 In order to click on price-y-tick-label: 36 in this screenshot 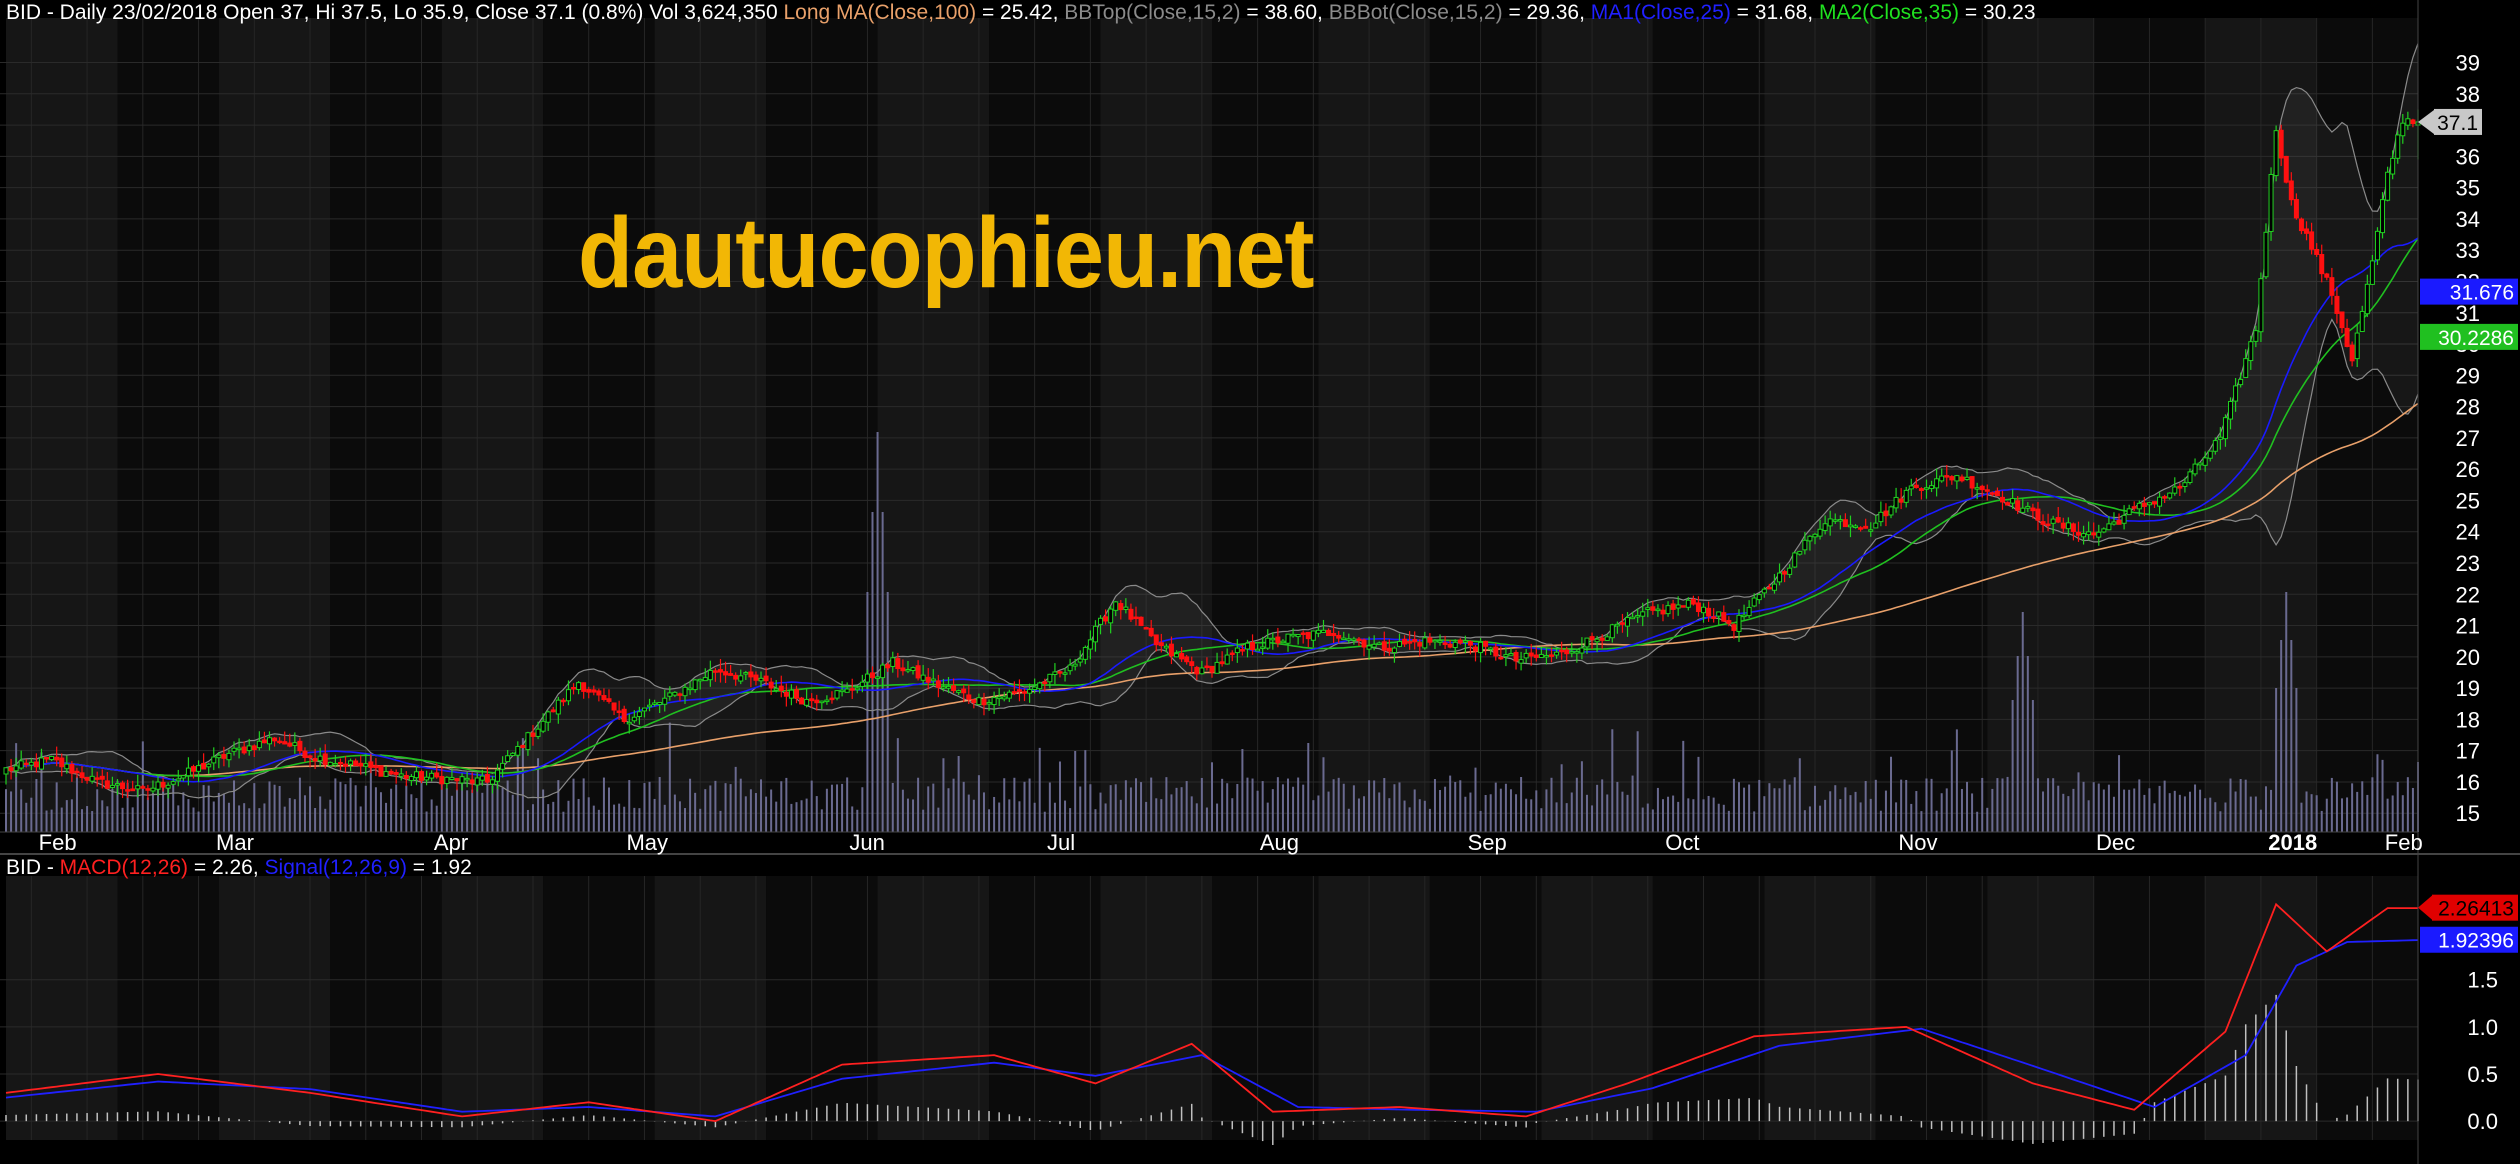, I will do `click(2468, 156)`.